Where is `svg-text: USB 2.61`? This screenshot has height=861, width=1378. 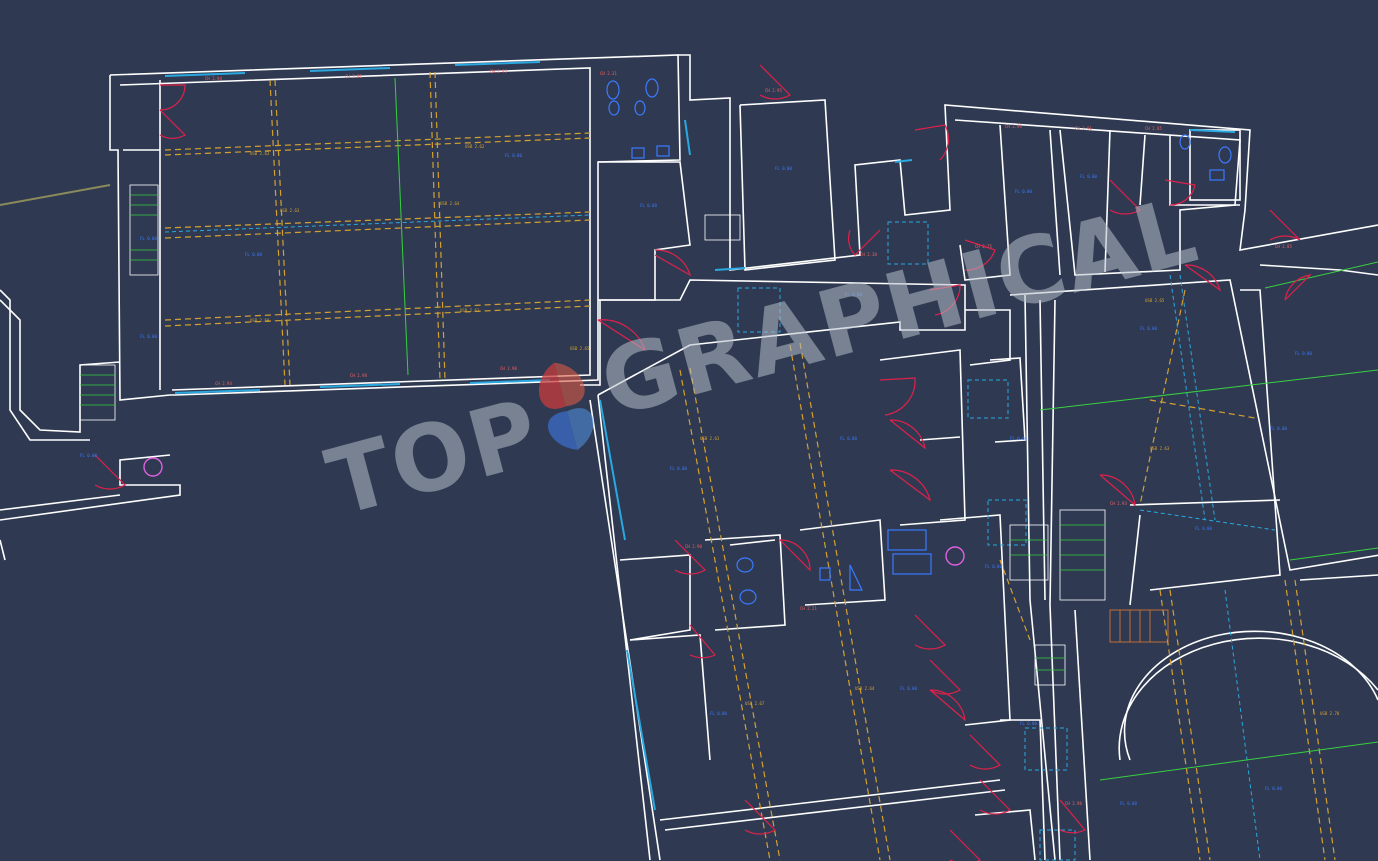
svg-text: USB 2.61 is located at coordinates (470, 310).